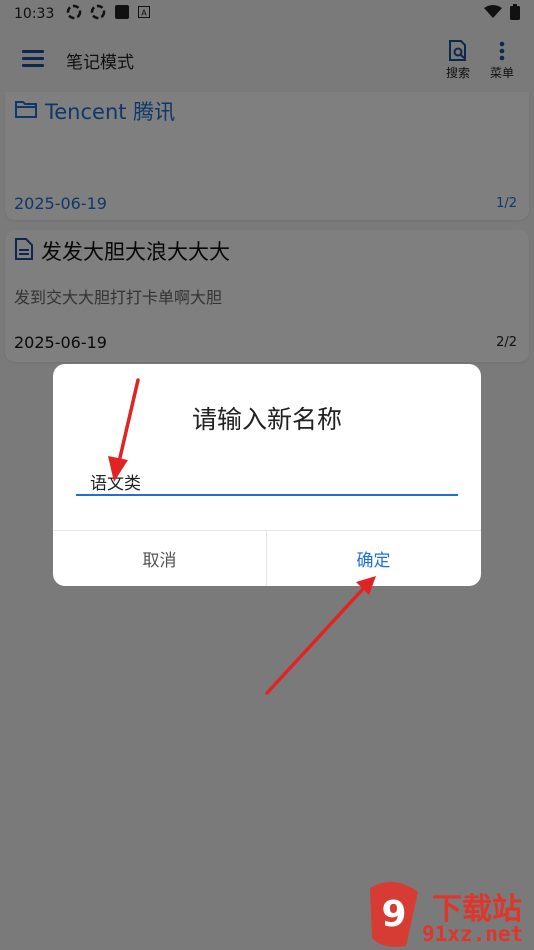  What do you see at coordinates (267, 482) in the screenshot?
I see `new-name-input` at bounding box center [267, 482].